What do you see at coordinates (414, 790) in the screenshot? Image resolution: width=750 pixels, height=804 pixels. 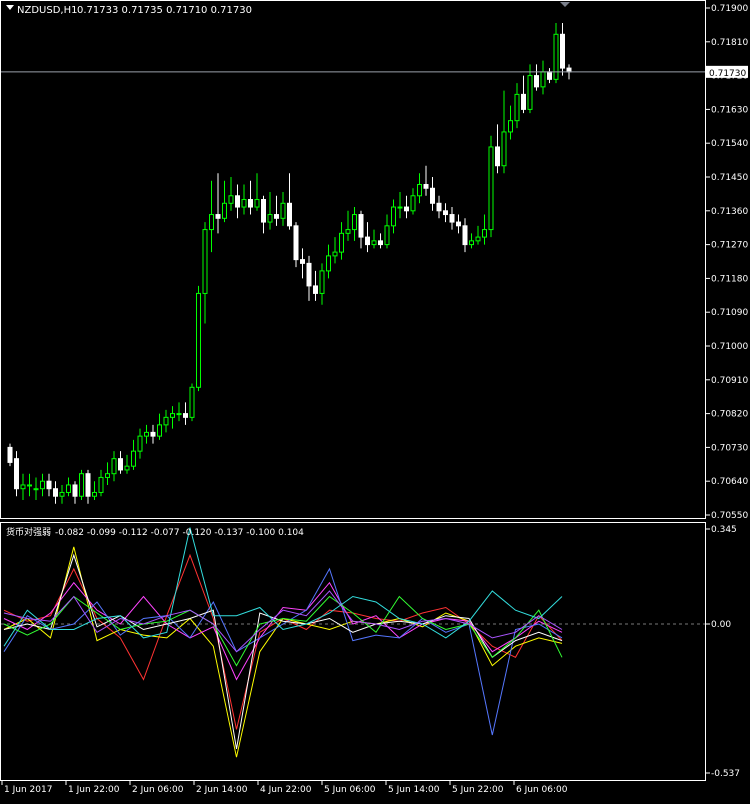 I see `time-axis-label: 5 Jun 14:00` at bounding box center [414, 790].